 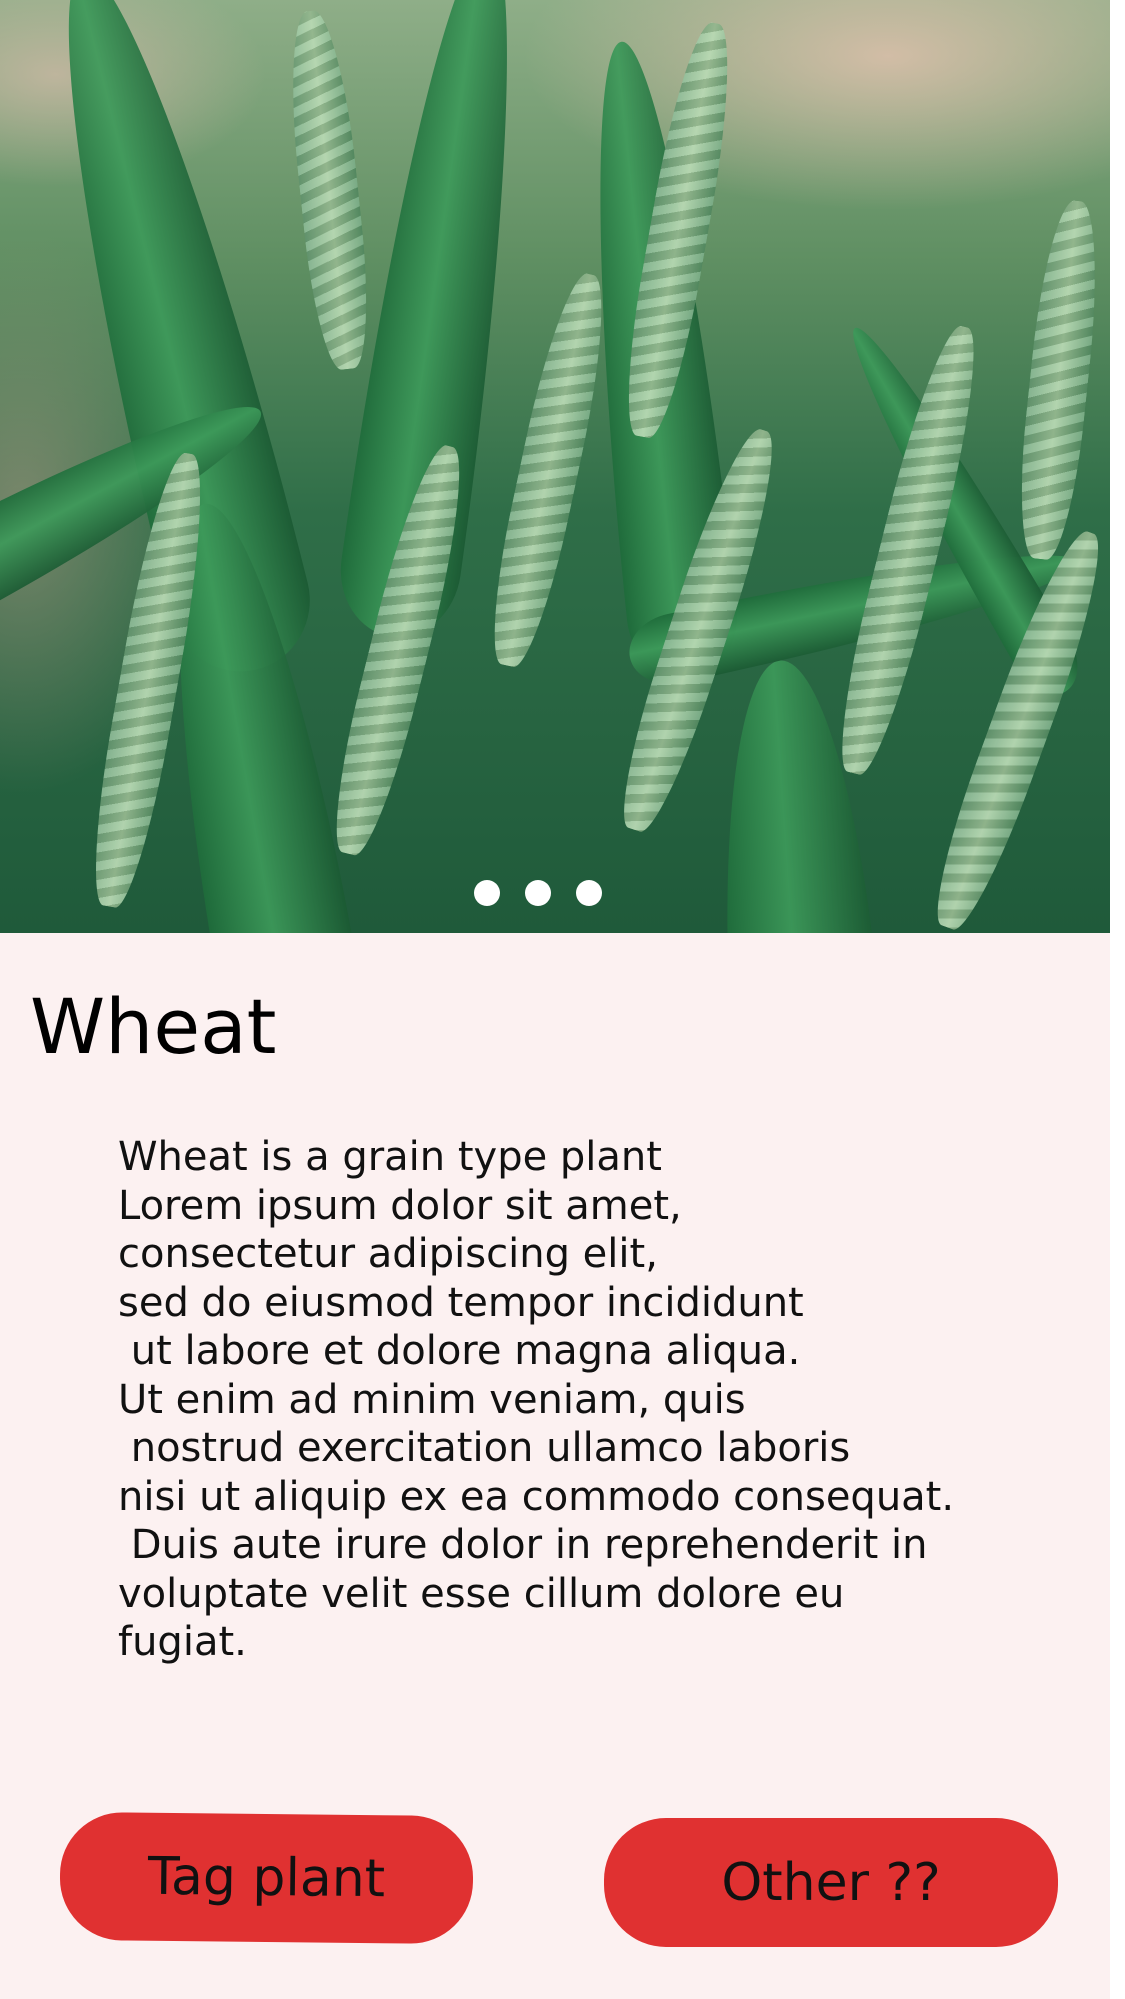 I want to click on carousel-dots, so click(x=538, y=893).